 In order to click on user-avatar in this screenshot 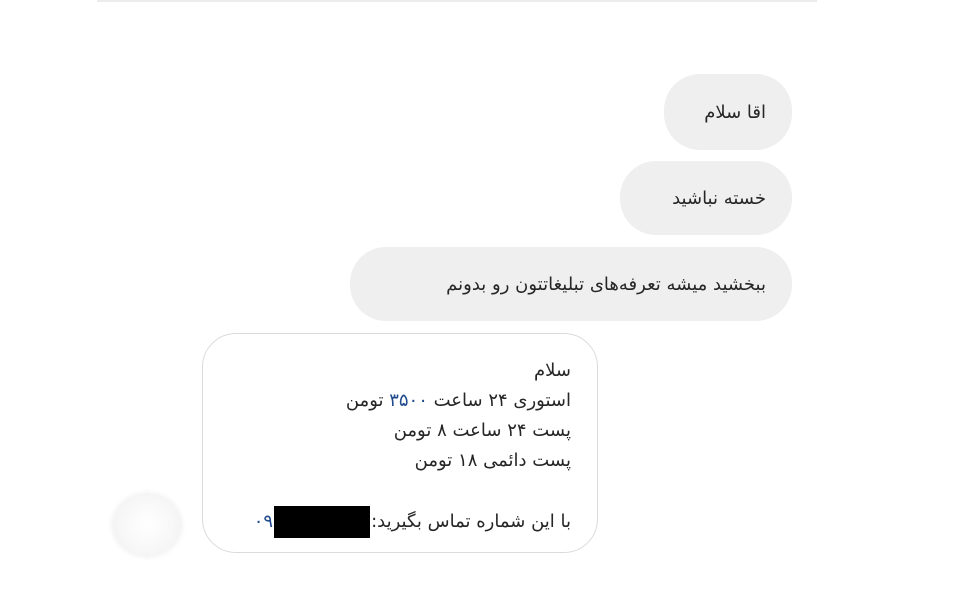, I will do `click(147, 525)`.